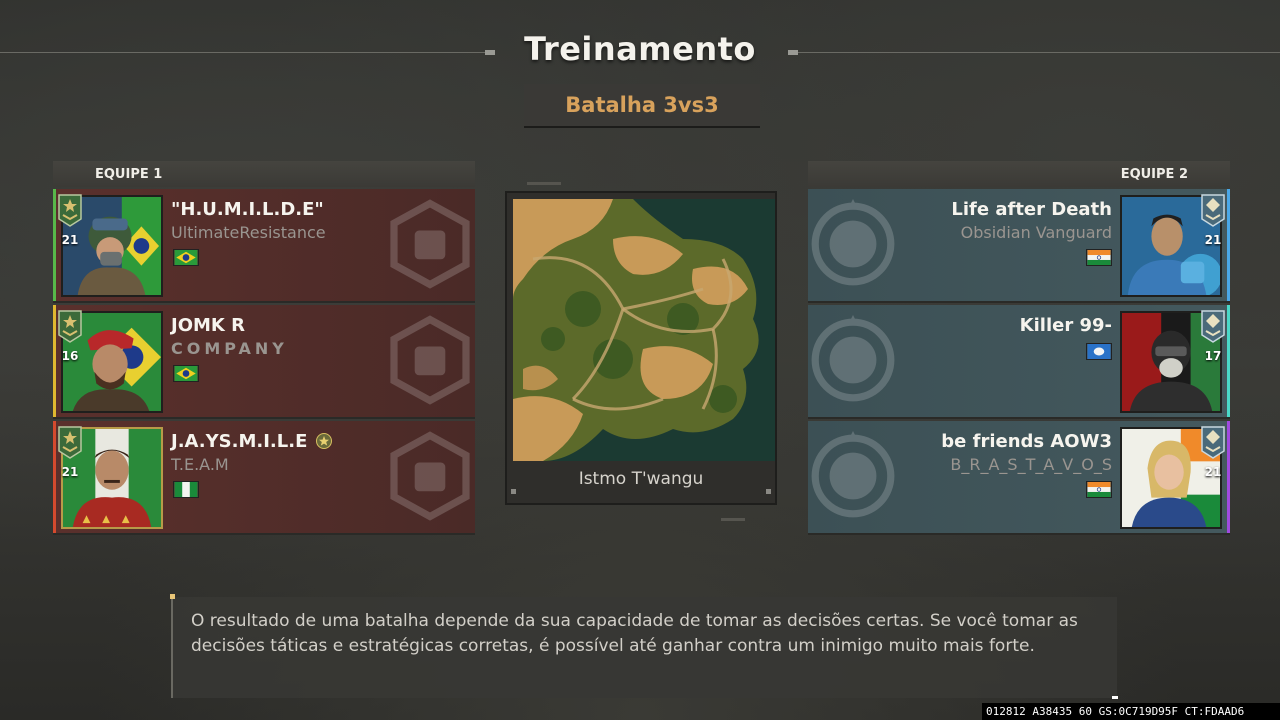 This screenshot has width=1280, height=720. Describe the element at coordinates (1154, 174) in the screenshot. I see `team2-label: EQUIPE 2` at that location.